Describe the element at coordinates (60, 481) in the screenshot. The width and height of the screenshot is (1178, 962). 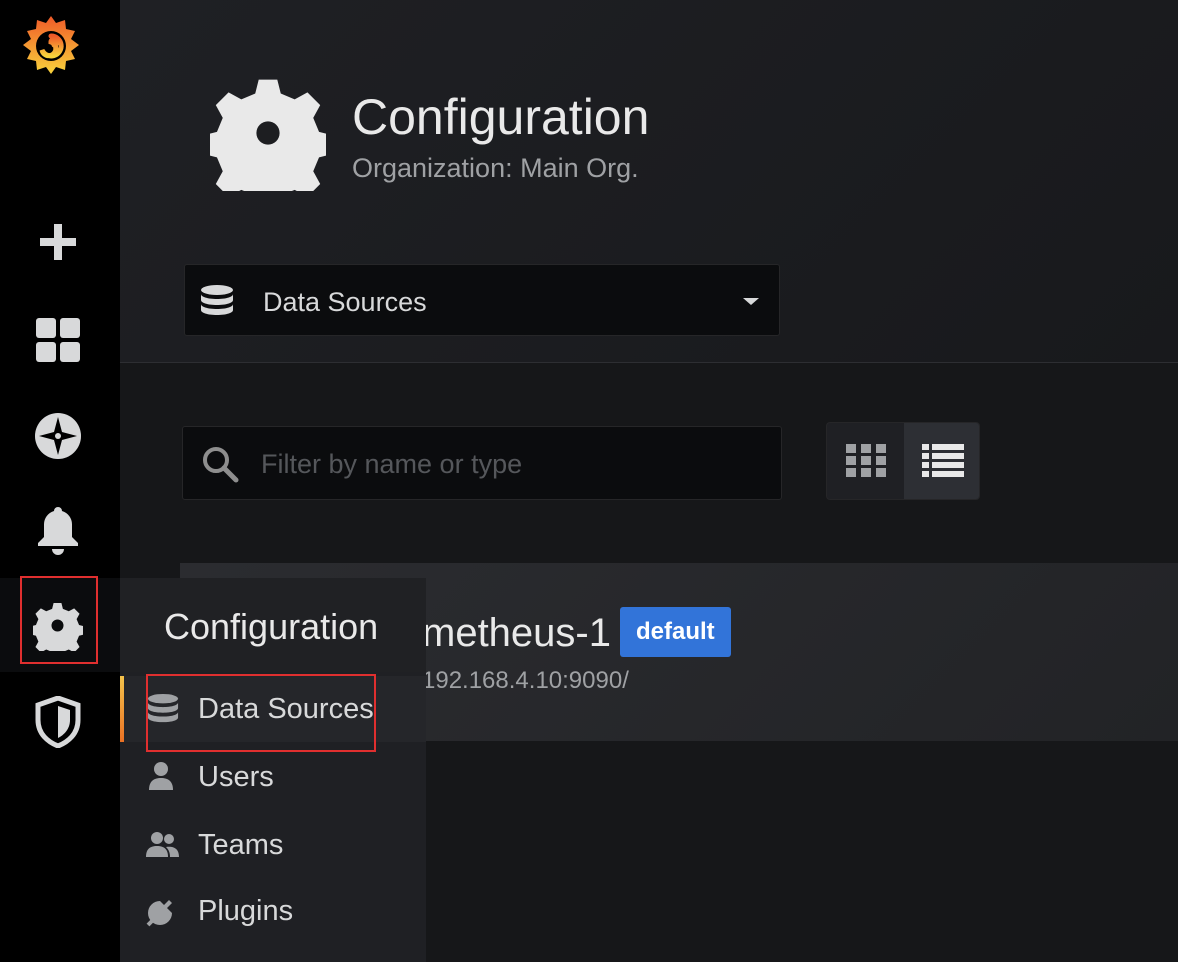
I see `side-menu` at that location.